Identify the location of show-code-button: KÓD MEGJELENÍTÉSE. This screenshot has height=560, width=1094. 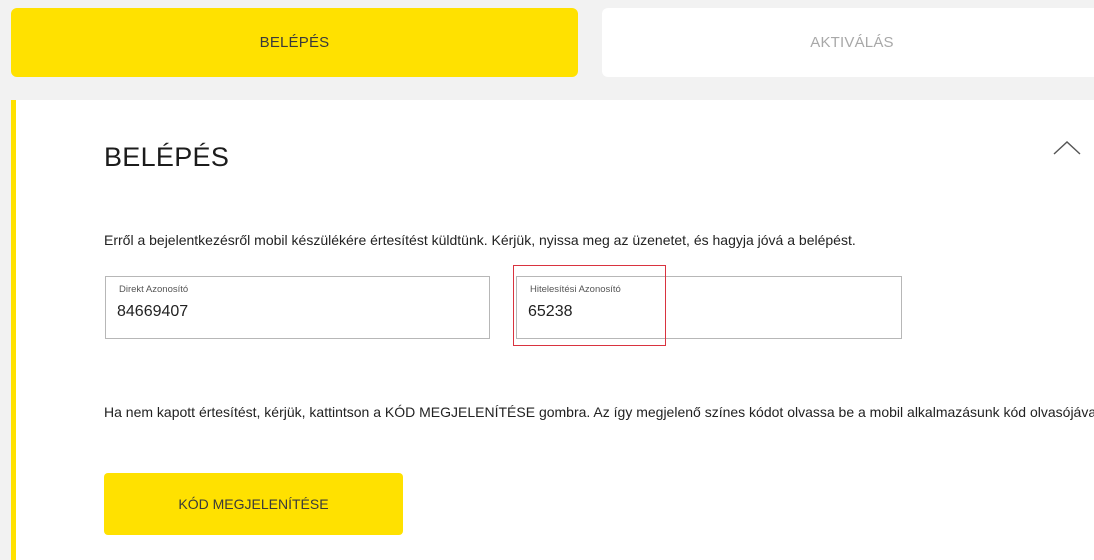
(253, 504).